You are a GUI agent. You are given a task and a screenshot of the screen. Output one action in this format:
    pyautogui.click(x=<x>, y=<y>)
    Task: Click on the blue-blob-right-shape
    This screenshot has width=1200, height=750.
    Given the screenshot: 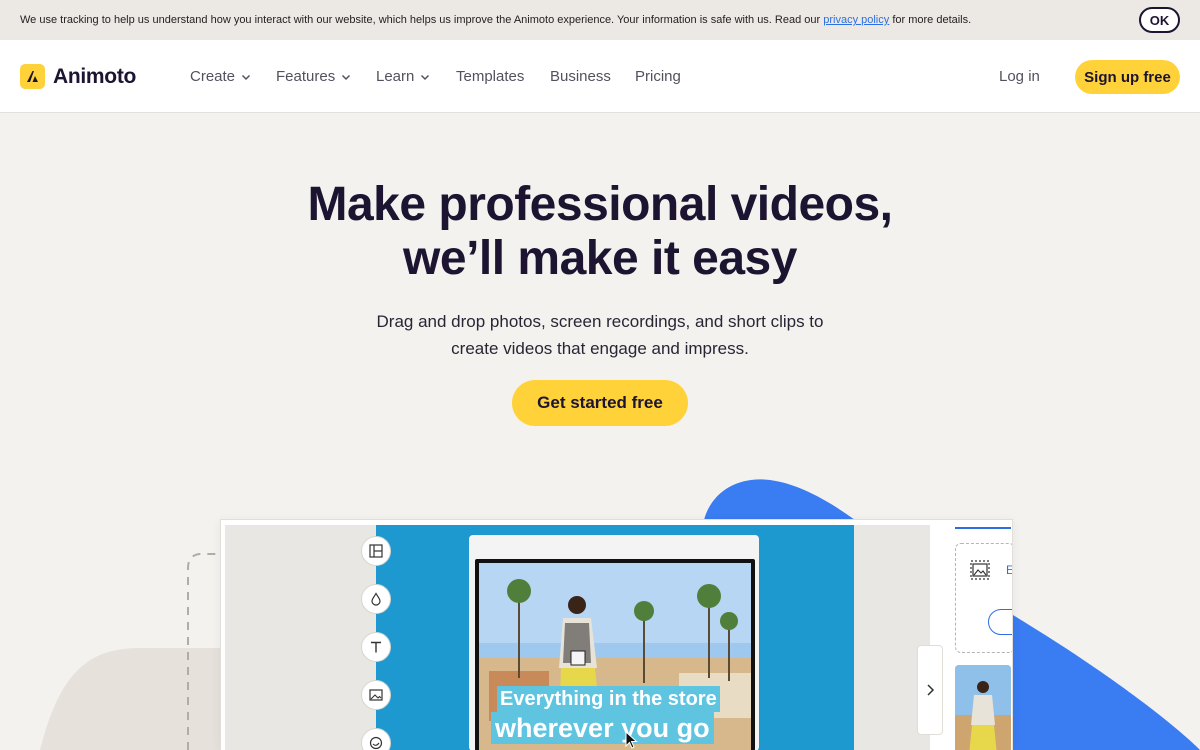 What is the action you would take?
    pyautogui.click(x=1106, y=682)
    